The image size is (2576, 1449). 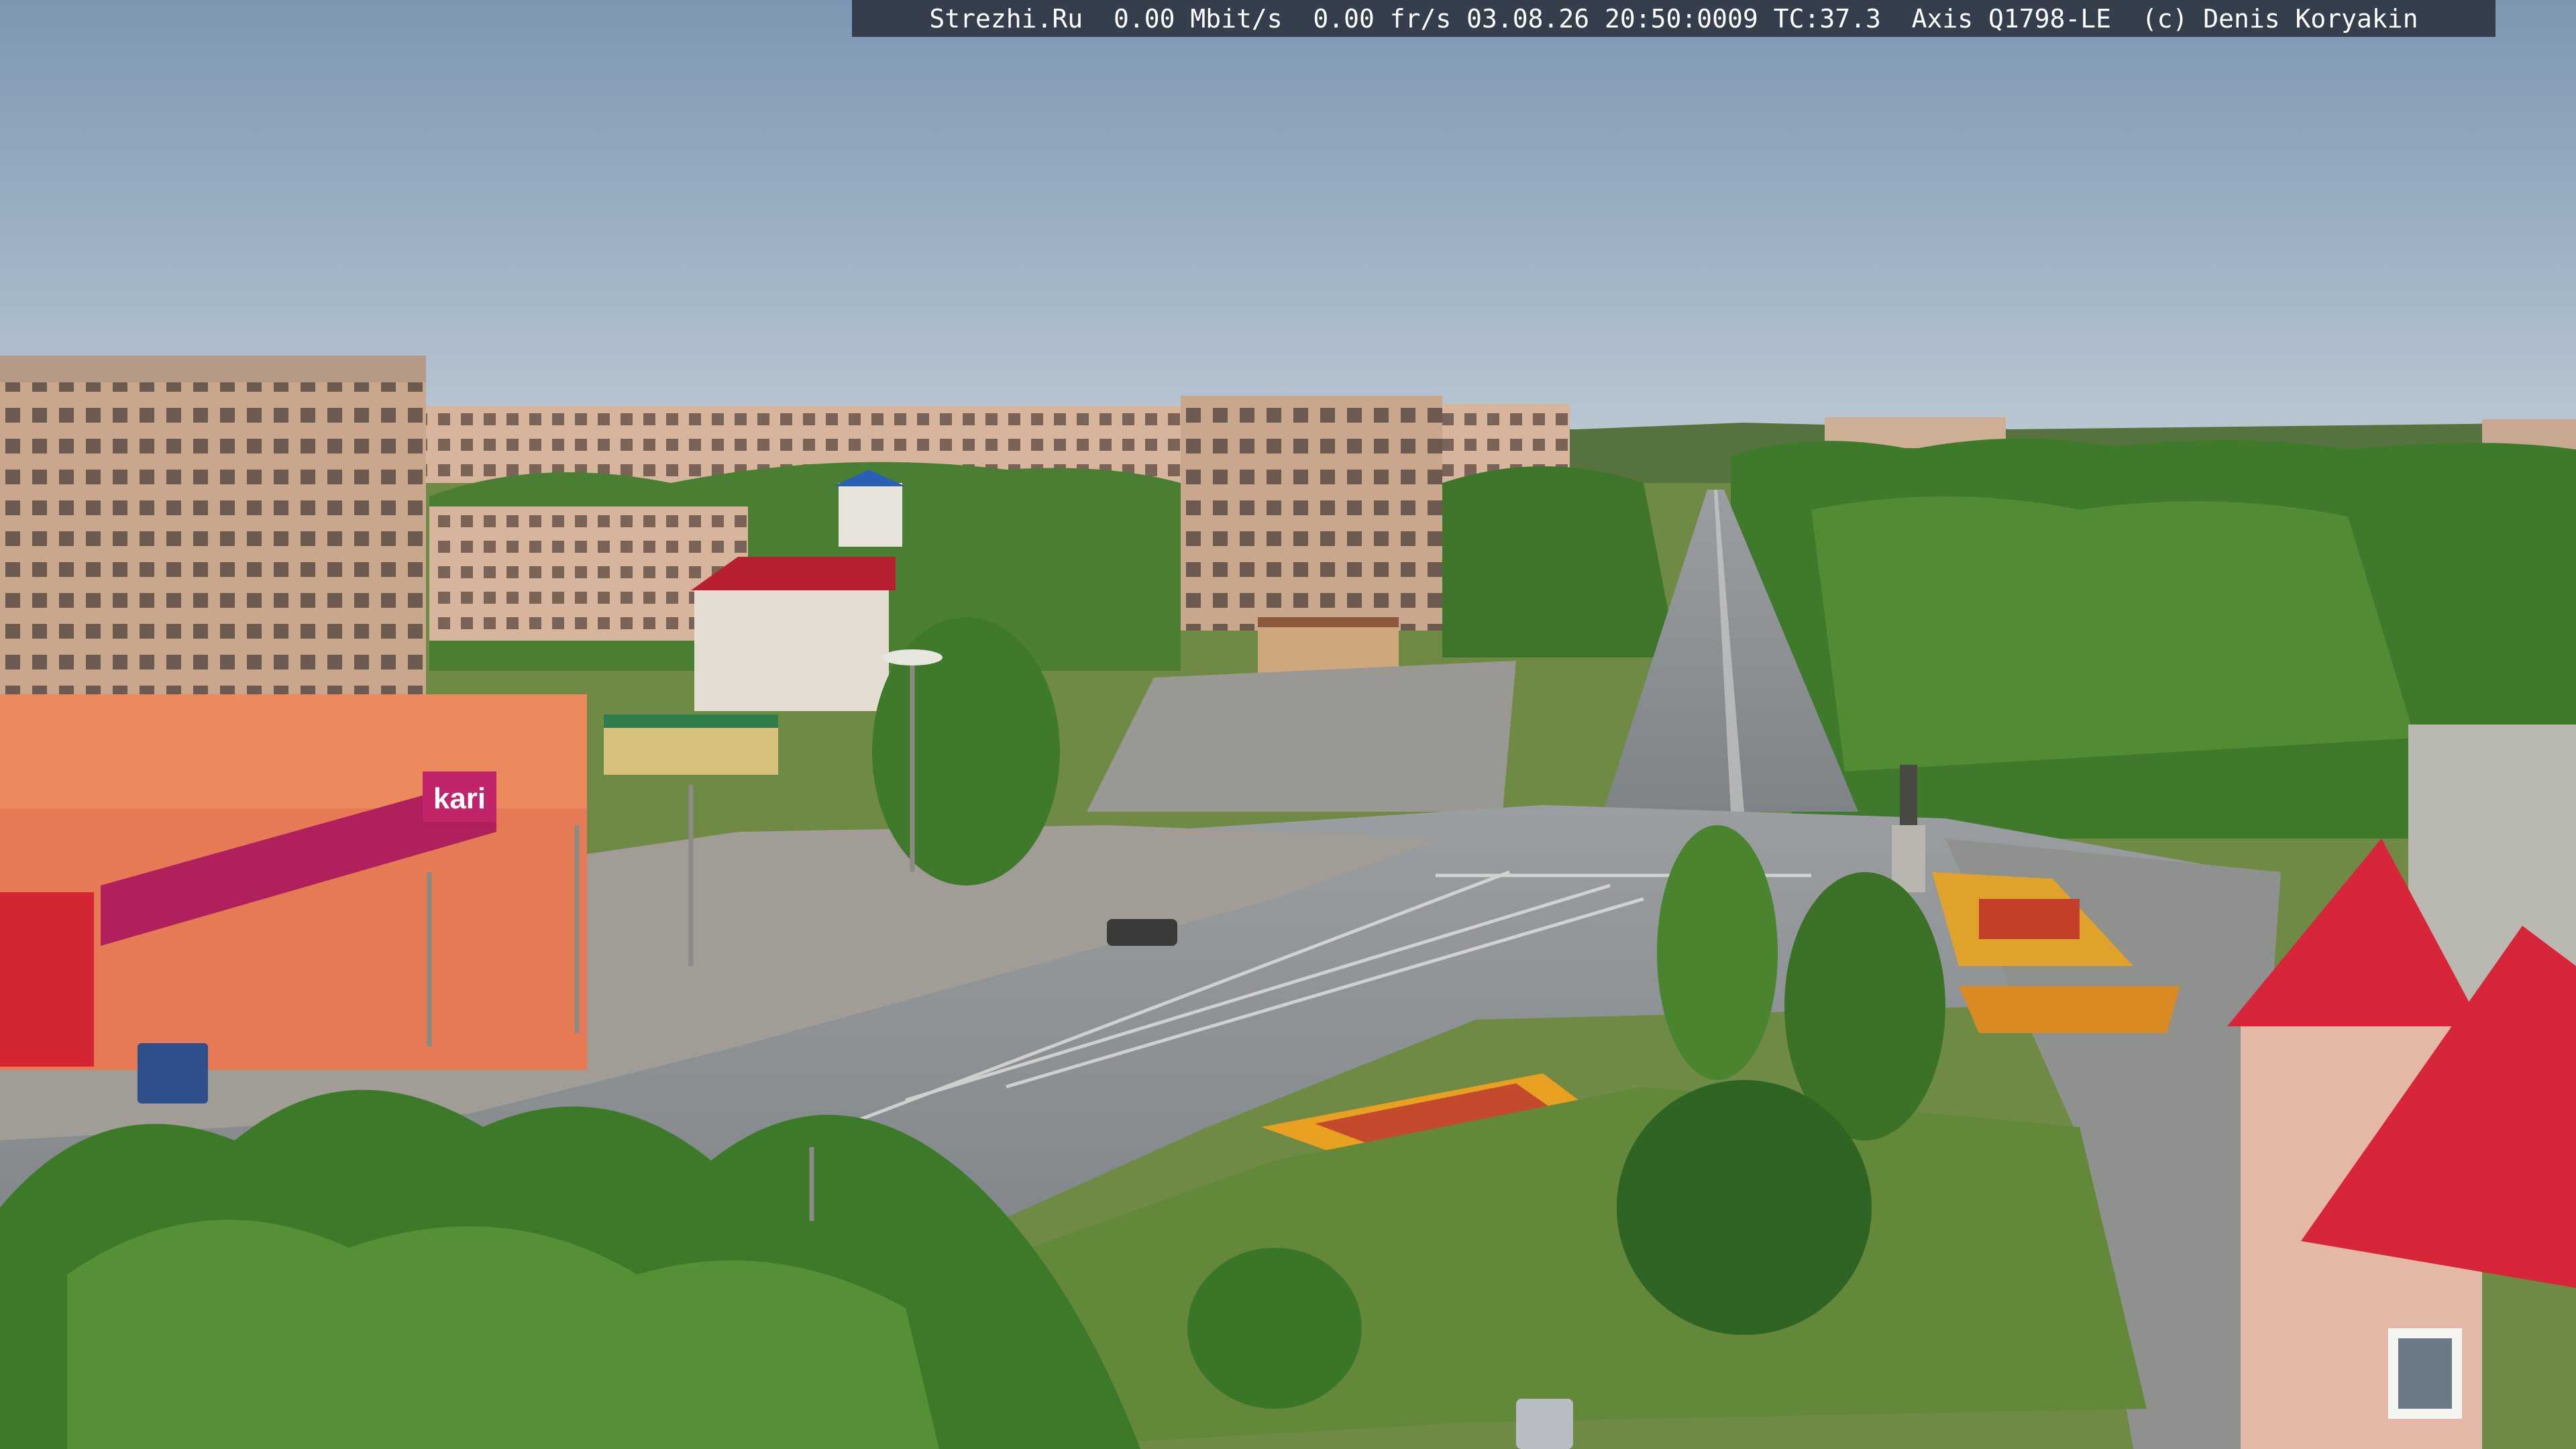 What do you see at coordinates (293, 751) in the screenshot?
I see `shopping-center-upper` at bounding box center [293, 751].